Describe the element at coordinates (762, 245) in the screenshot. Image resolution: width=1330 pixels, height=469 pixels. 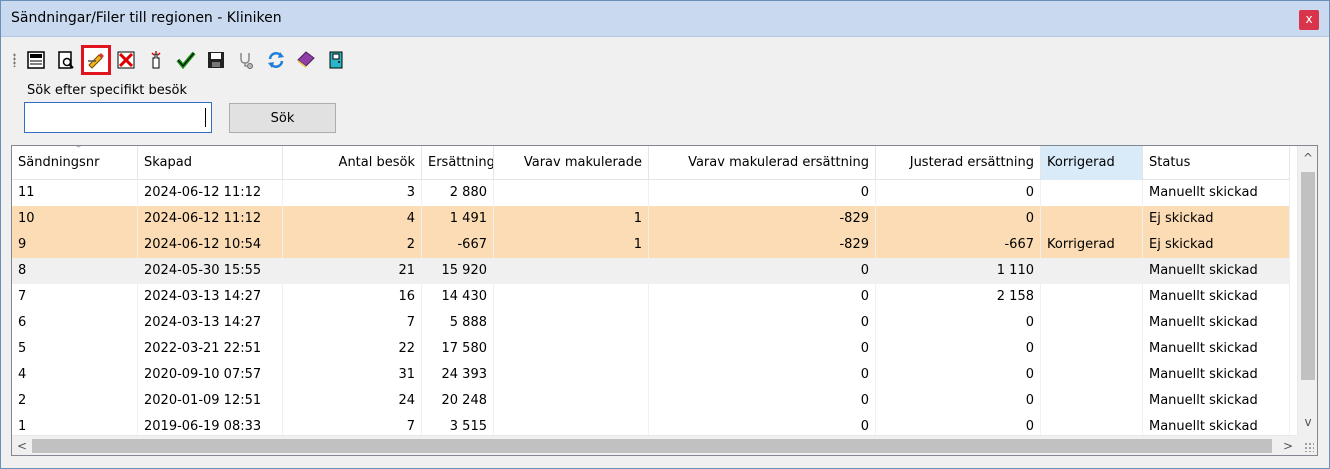
I see `table-cell: -829` at that location.